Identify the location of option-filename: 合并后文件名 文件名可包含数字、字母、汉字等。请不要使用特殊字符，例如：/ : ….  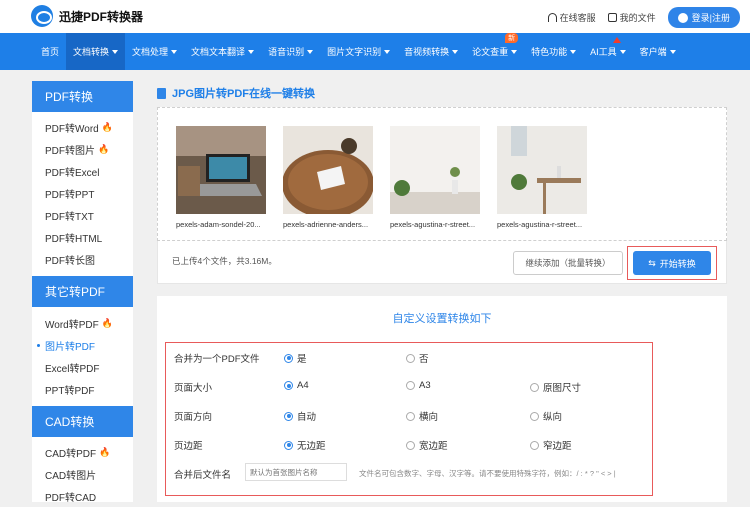
(409, 473).